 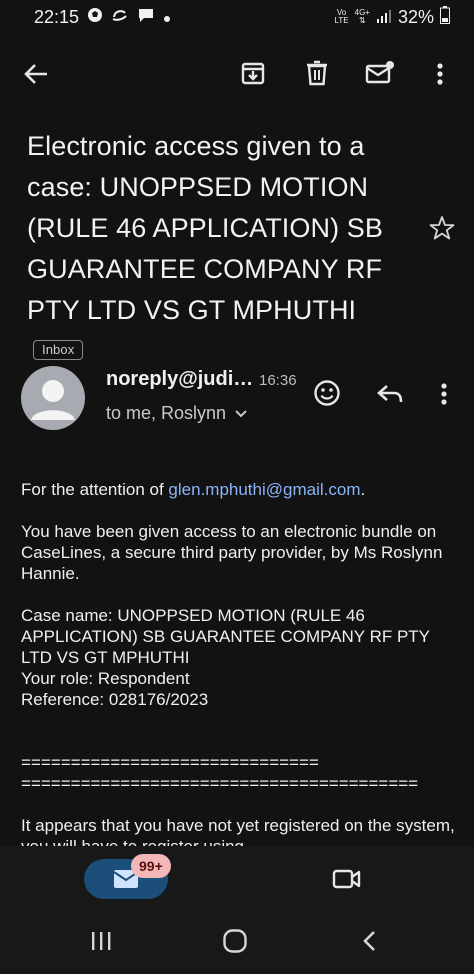 I want to click on sender-avatar, so click(x=53, y=398).